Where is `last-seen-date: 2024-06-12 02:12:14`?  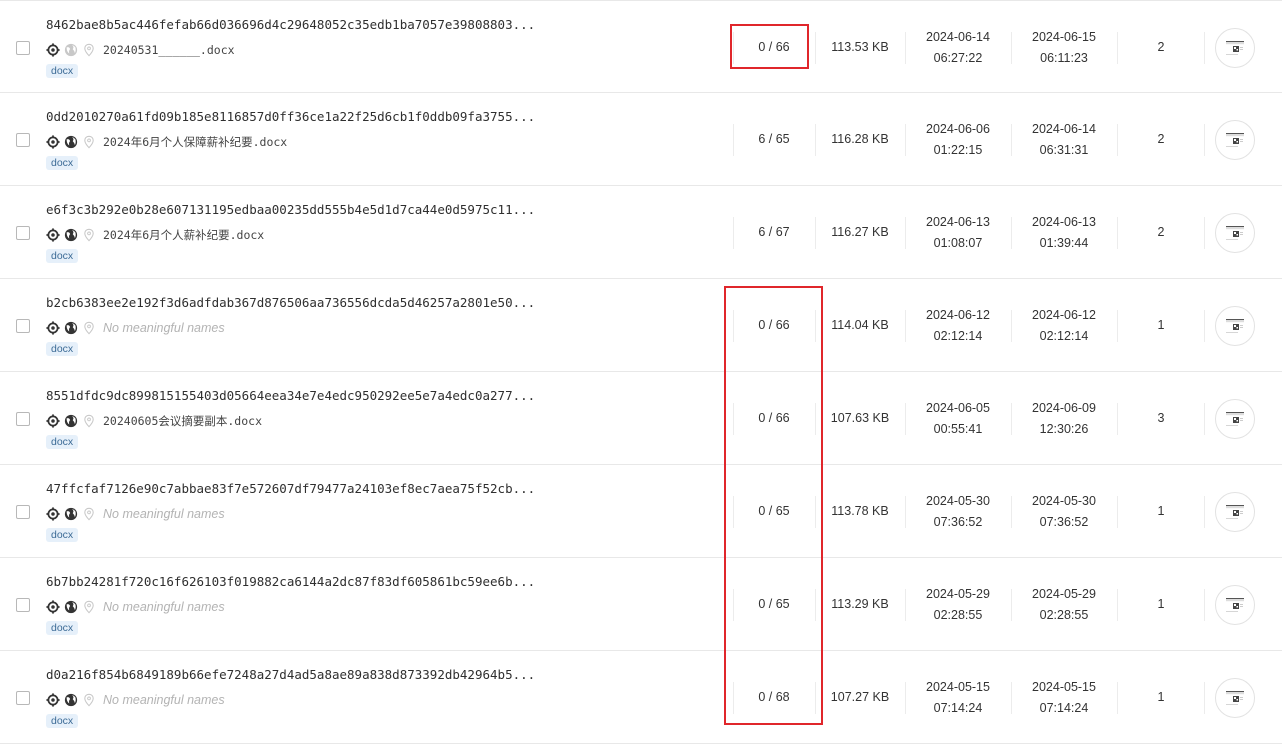 last-seen-date: 2024-06-12 02:12:14 is located at coordinates (1064, 326).